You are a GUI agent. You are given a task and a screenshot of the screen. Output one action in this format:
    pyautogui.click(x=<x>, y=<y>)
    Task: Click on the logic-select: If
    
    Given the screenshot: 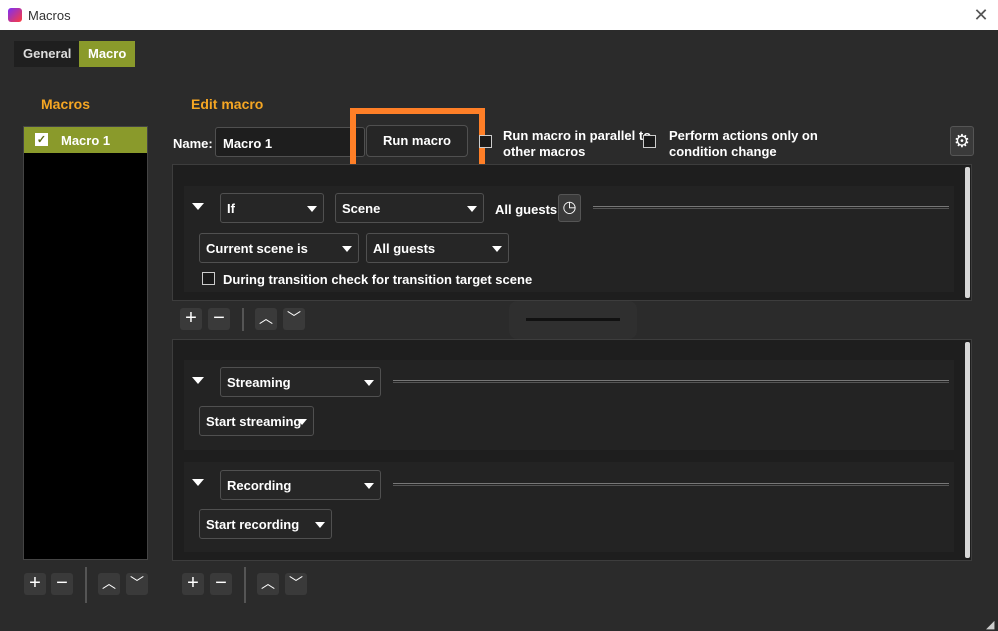 What is the action you would take?
    pyautogui.click(x=272, y=208)
    